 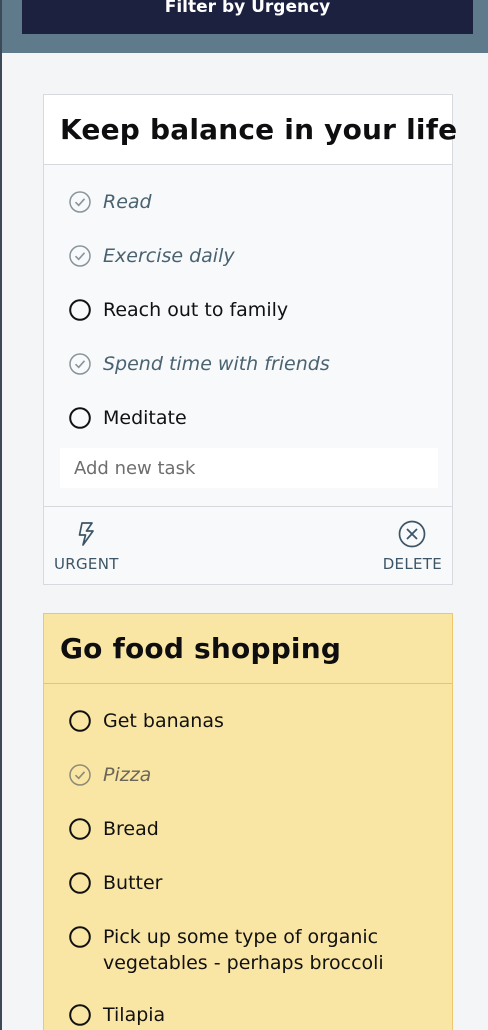 What do you see at coordinates (248, 722) in the screenshot?
I see `task-item: Get bananas` at bounding box center [248, 722].